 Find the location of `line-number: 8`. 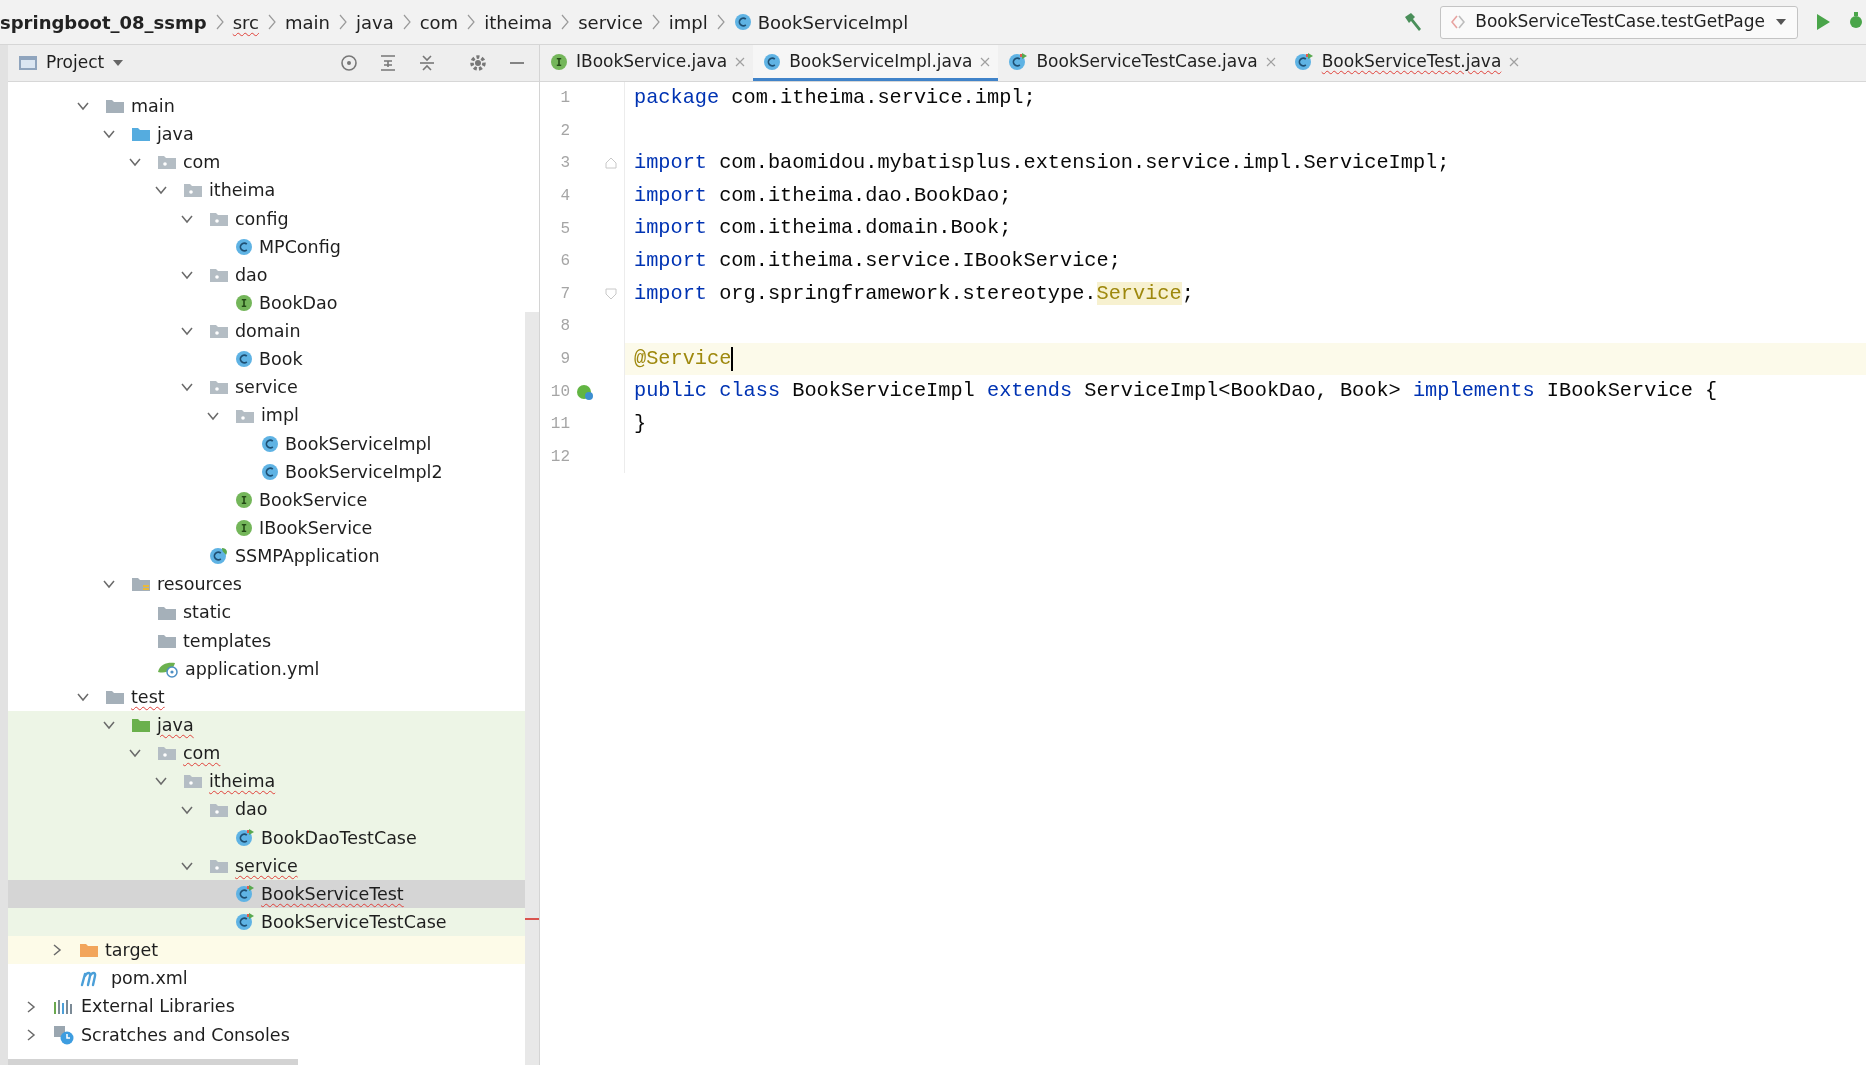

line-number: 8 is located at coordinates (564, 327).